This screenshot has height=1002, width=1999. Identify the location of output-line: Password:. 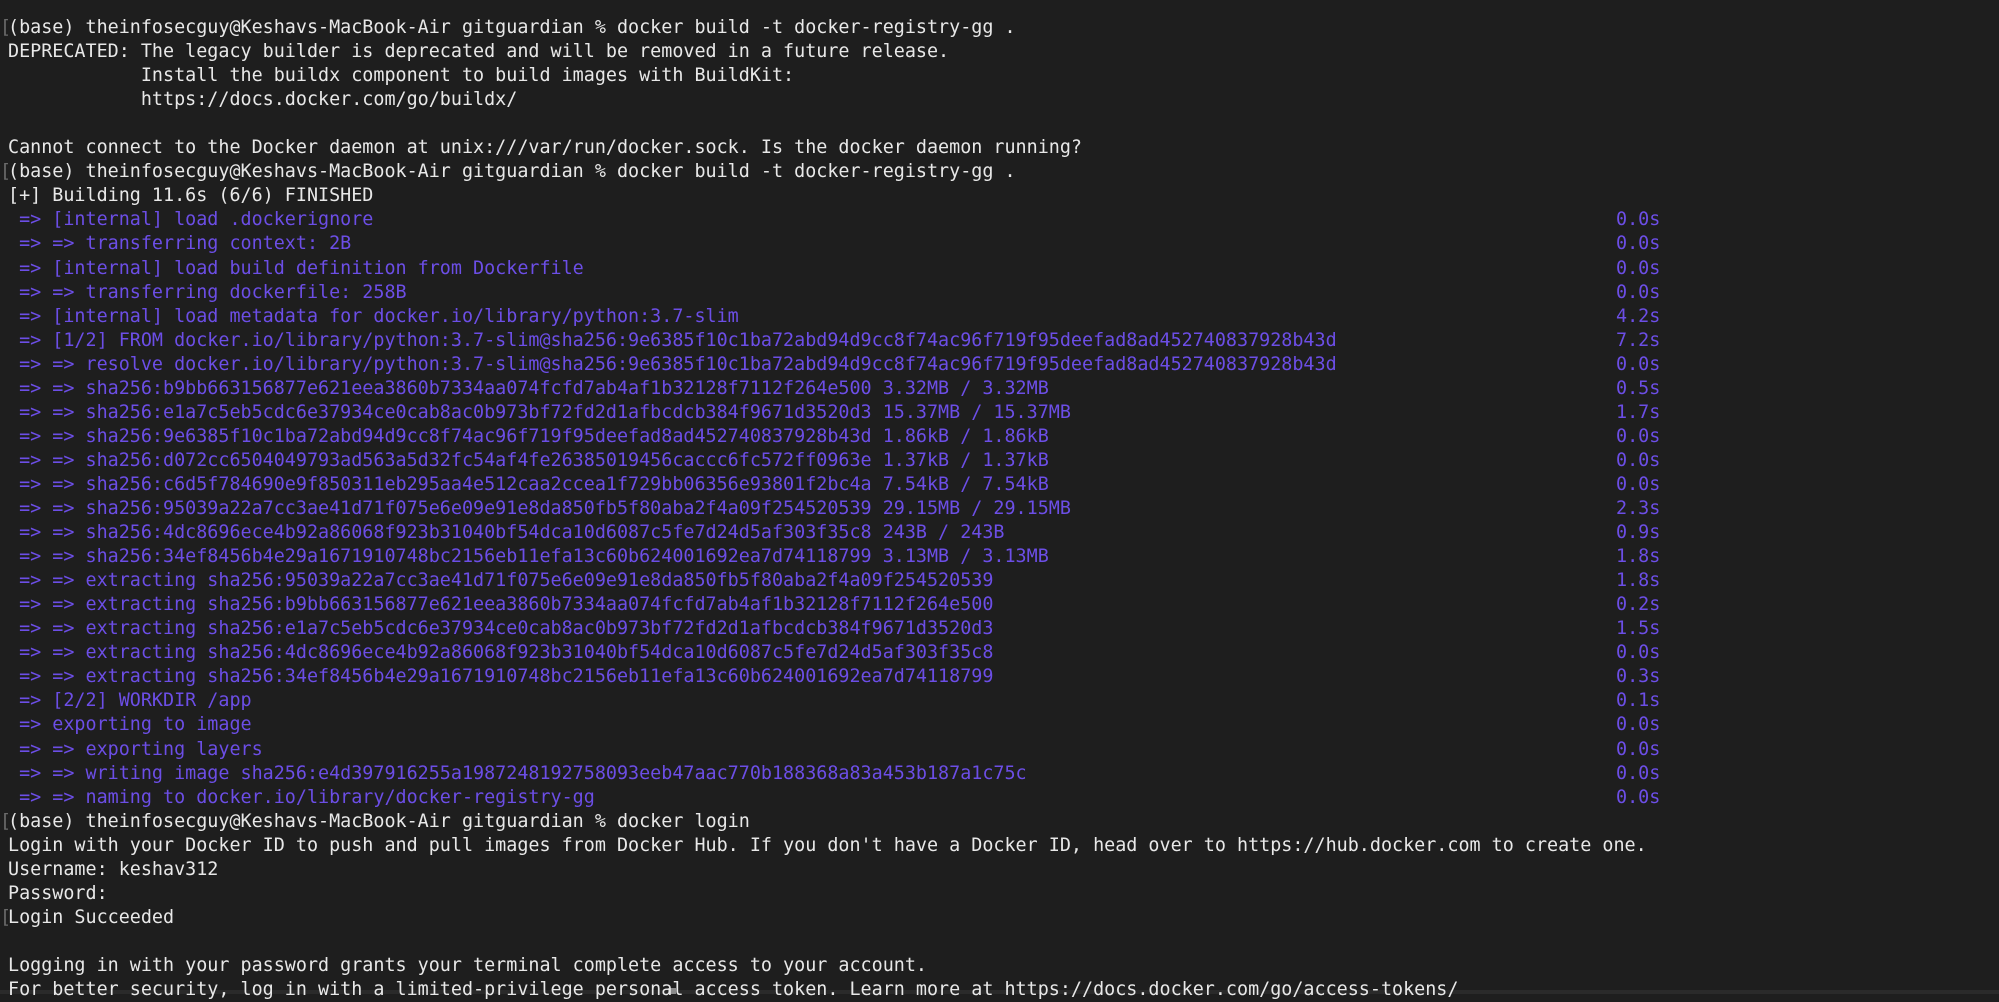
(58, 894).